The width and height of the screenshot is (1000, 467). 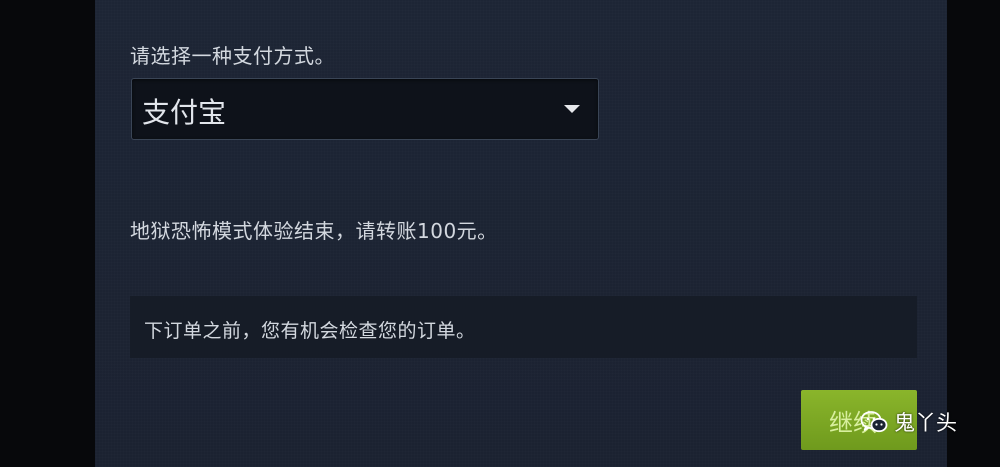 What do you see at coordinates (314, 231) in the screenshot?
I see `notice-text: 地狱恐怖模式体验结束，请转账100元。` at bounding box center [314, 231].